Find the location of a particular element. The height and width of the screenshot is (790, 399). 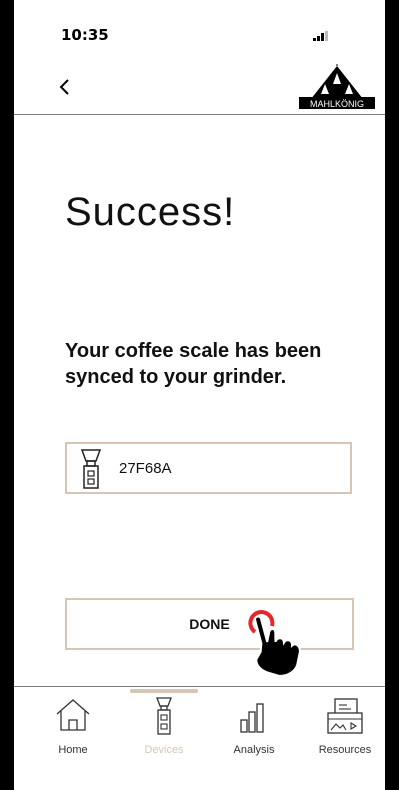

tab-devices-label: Devices is located at coordinates (164, 750).